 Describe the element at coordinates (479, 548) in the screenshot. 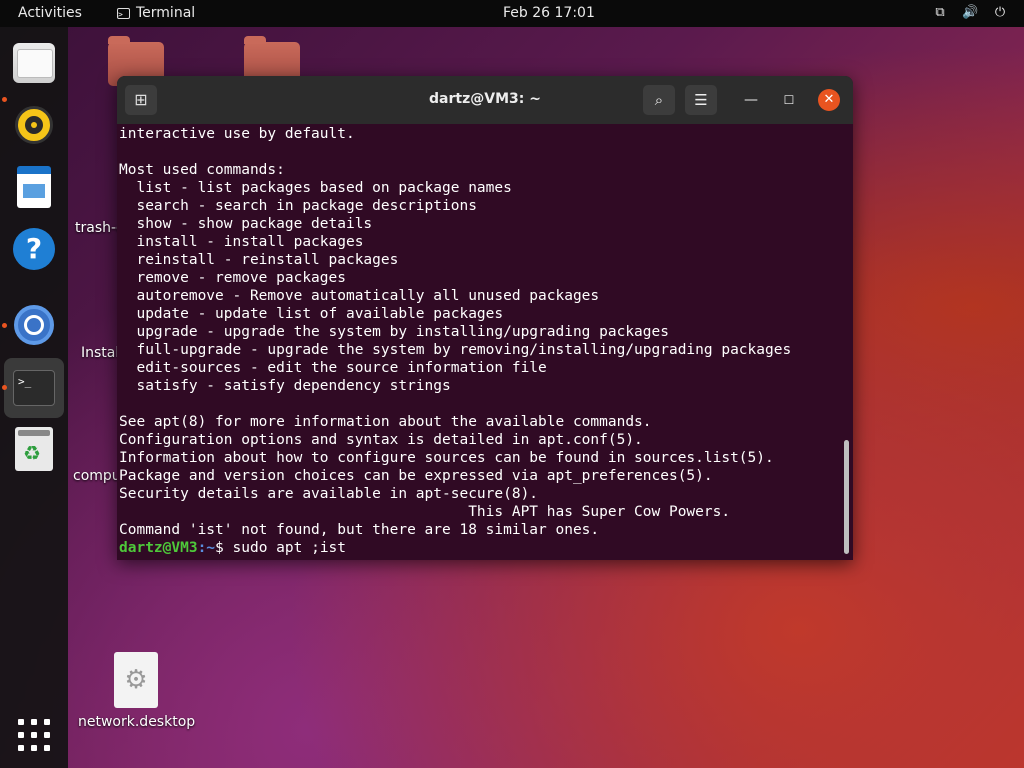

I see `prompt-line: dartz@VM3:~$ sudo apt ;ist` at that location.